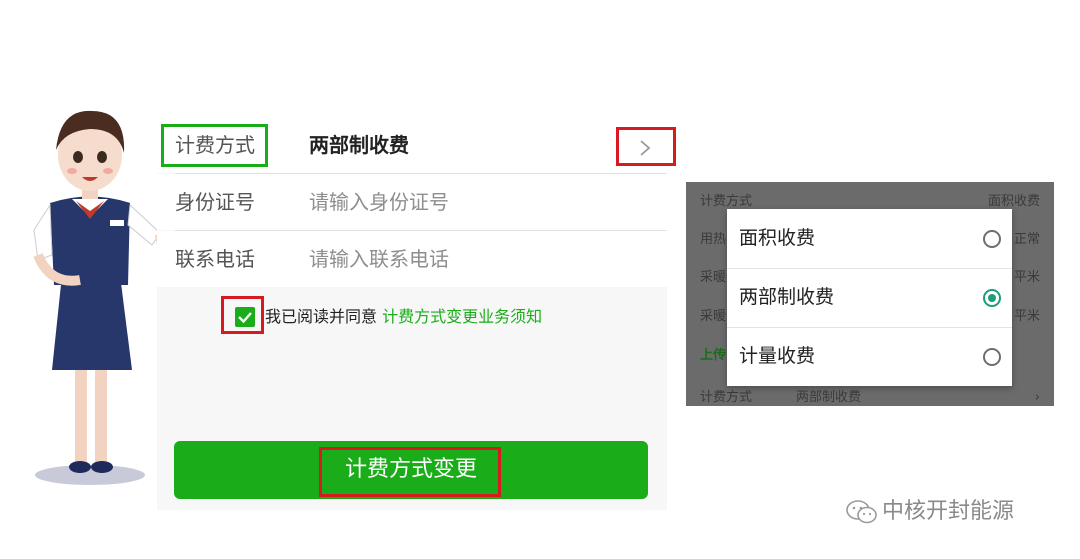 This screenshot has height=559, width=1080. Describe the element at coordinates (713, 355) in the screenshot. I see `bg-row-label: 上传` at that location.